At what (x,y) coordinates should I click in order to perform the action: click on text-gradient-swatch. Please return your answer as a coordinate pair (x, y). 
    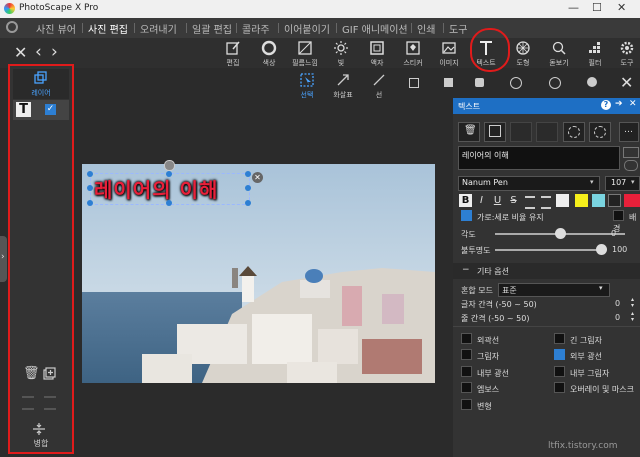
    Looking at the image, I should click on (598, 200).